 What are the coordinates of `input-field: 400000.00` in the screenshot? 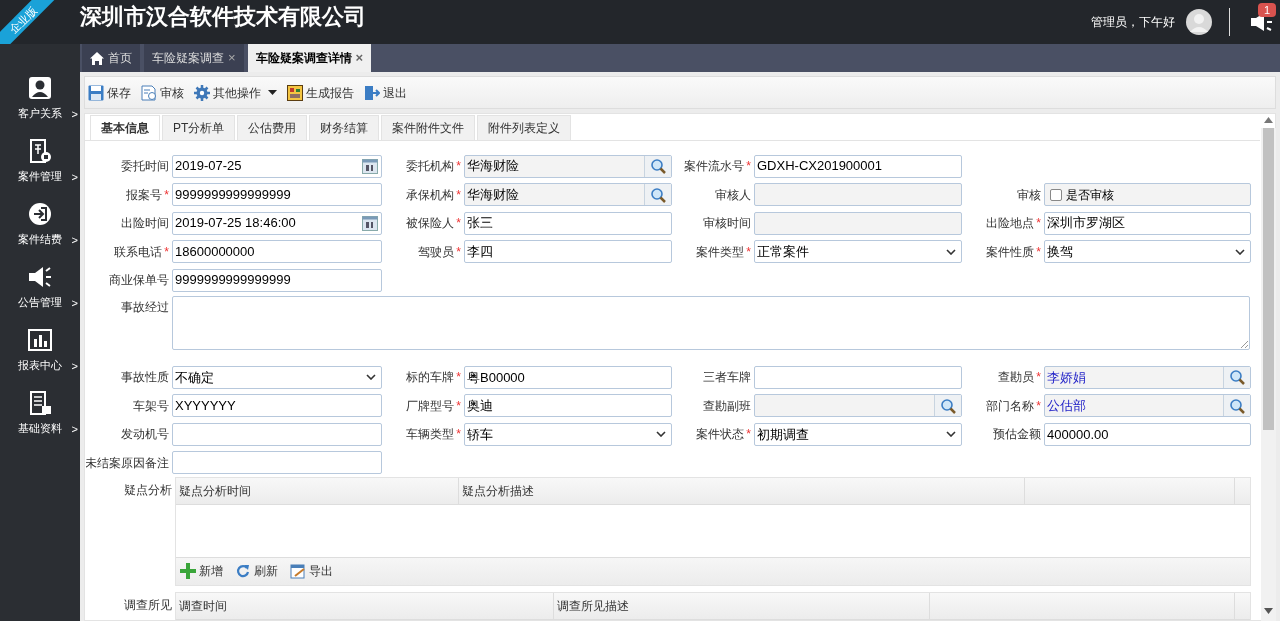 It's located at (1147, 434).